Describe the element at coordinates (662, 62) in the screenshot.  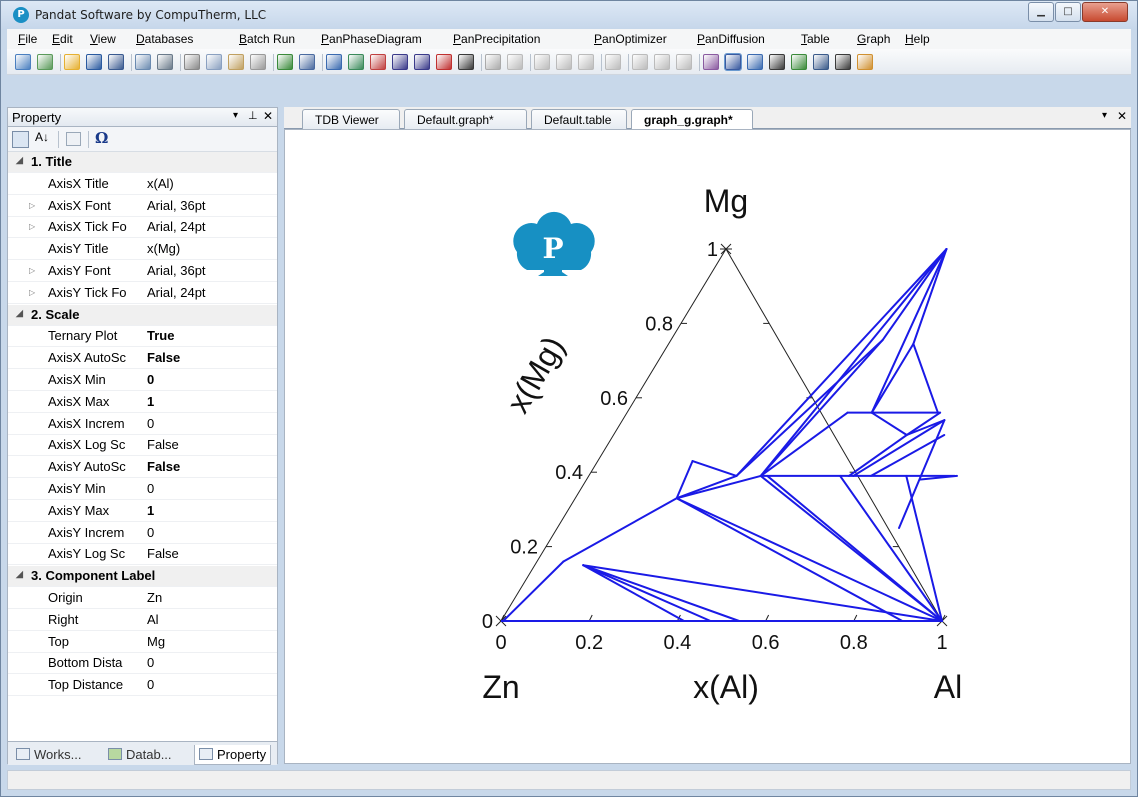
I see `plot-icon` at that location.